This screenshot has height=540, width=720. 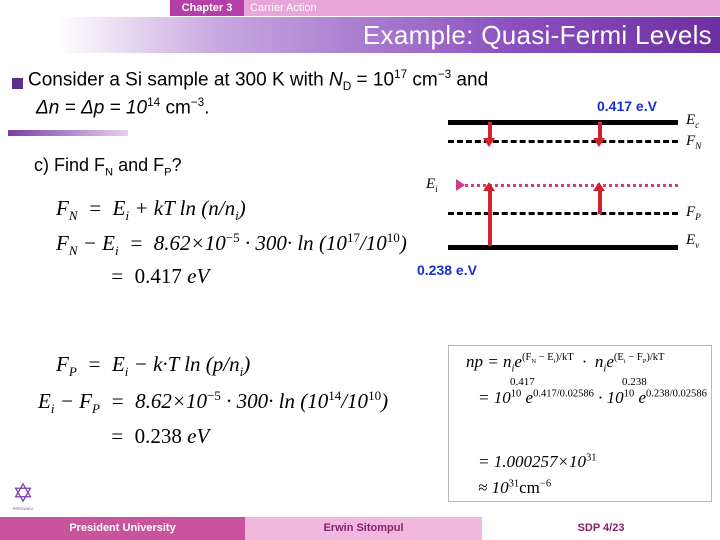 I want to click on footer-page: SDP 4/23, so click(x=601, y=528).